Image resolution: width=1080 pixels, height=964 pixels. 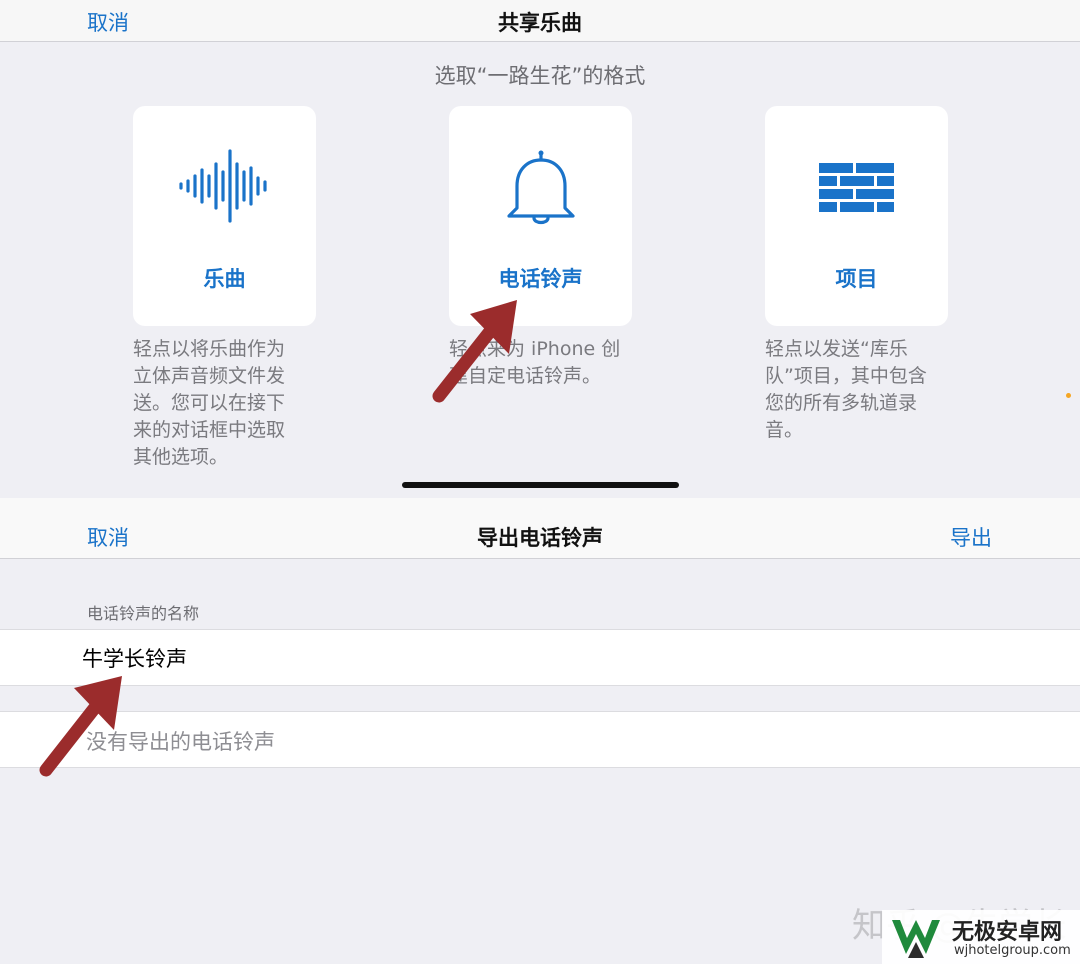 What do you see at coordinates (1012, 950) in the screenshot?
I see `site-url: wjhotelgroup.com` at bounding box center [1012, 950].